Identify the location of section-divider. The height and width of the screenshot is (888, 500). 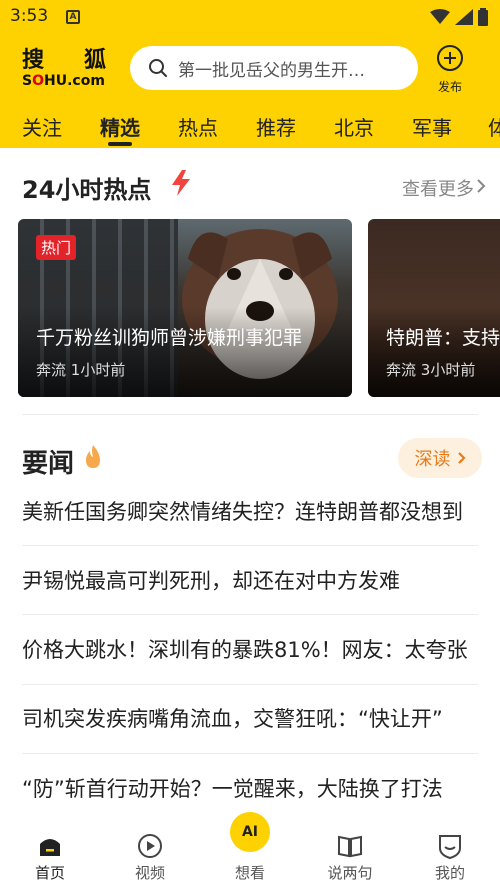
(250, 414).